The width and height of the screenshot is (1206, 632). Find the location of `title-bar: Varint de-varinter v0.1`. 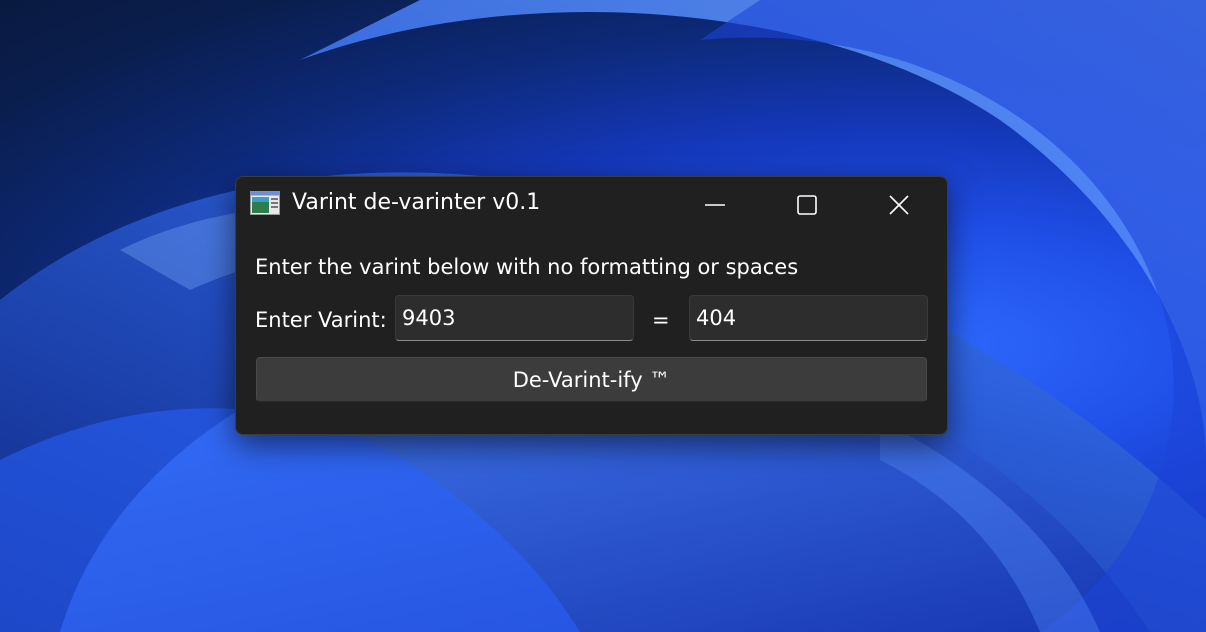

title-bar: Varint de-varinter v0.1 is located at coordinates (591, 205).